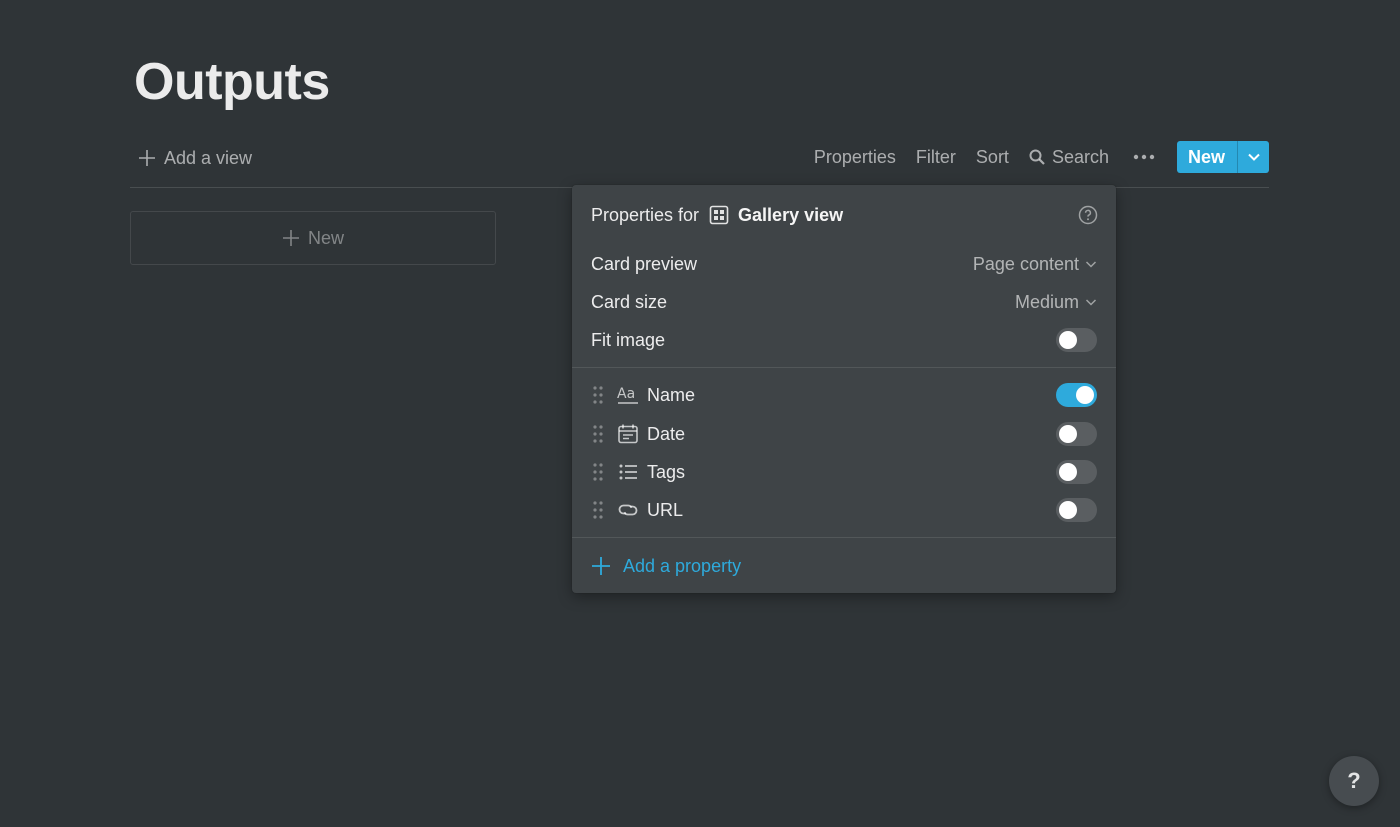 This screenshot has width=1400, height=827. What do you see at coordinates (1025, 263) in the screenshot?
I see `card-preview-value: Page content` at bounding box center [1025, 263].